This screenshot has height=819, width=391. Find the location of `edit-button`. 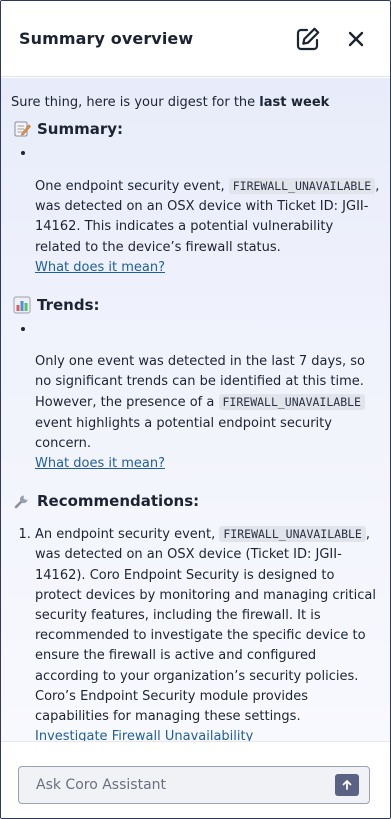

edit-button is located at coordinates (308, 39).